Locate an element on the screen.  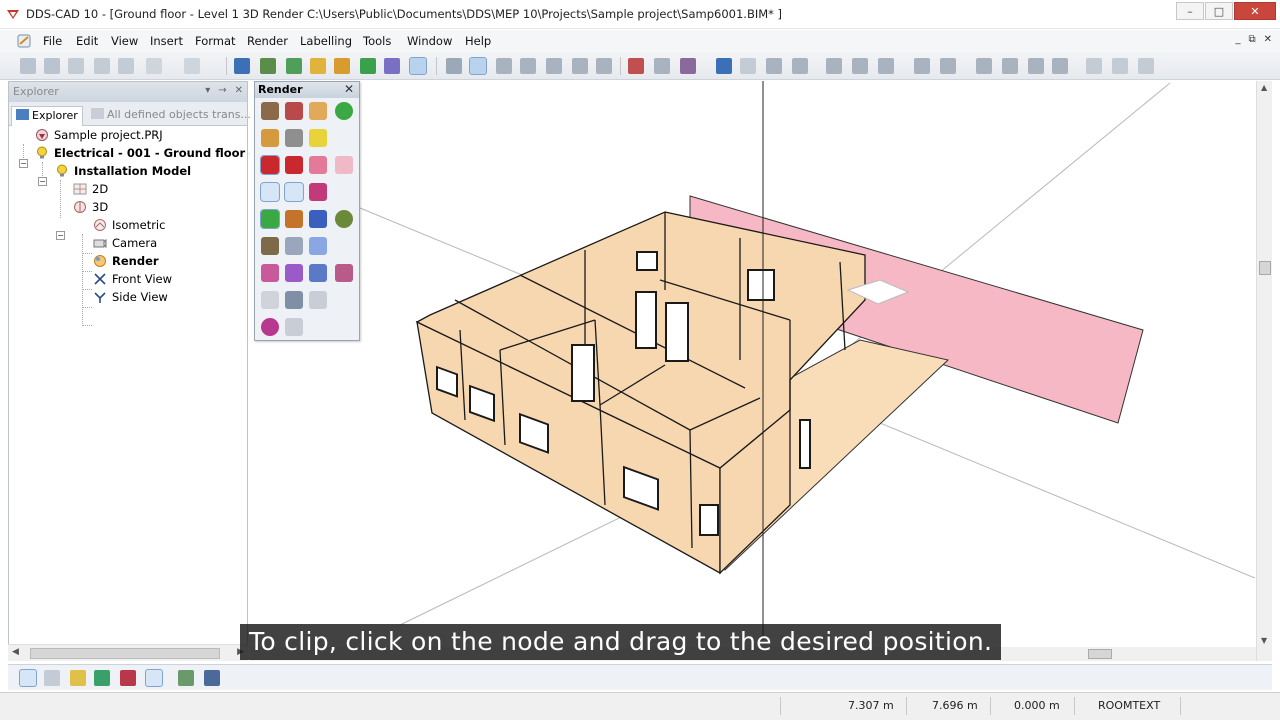
chart-icon is located at coordinates (724, 66).